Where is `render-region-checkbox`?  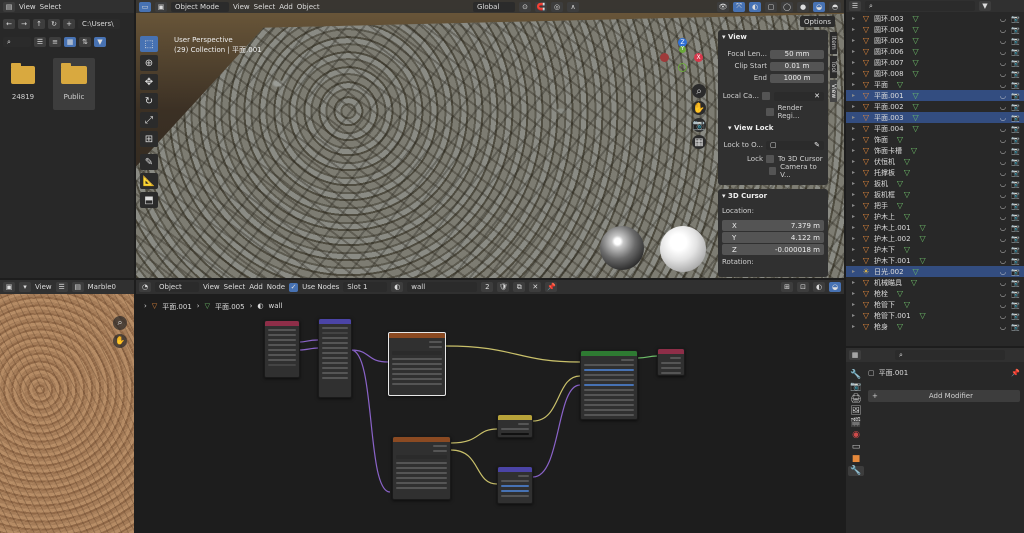 render-region-checkbox is located at coordinates (770, 112).